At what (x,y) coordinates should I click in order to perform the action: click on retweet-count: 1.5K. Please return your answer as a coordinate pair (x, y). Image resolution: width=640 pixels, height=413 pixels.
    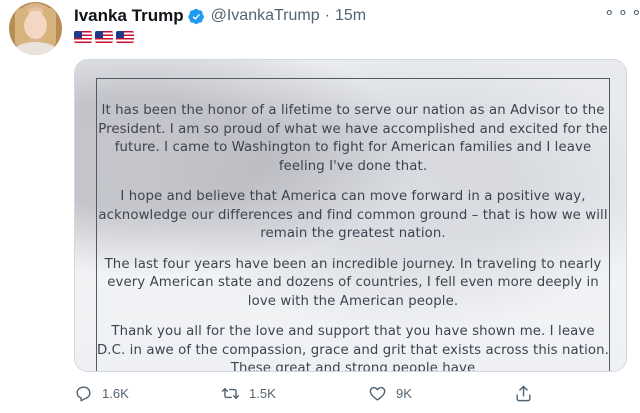
    Looking at the image, I should click on (262, 393).